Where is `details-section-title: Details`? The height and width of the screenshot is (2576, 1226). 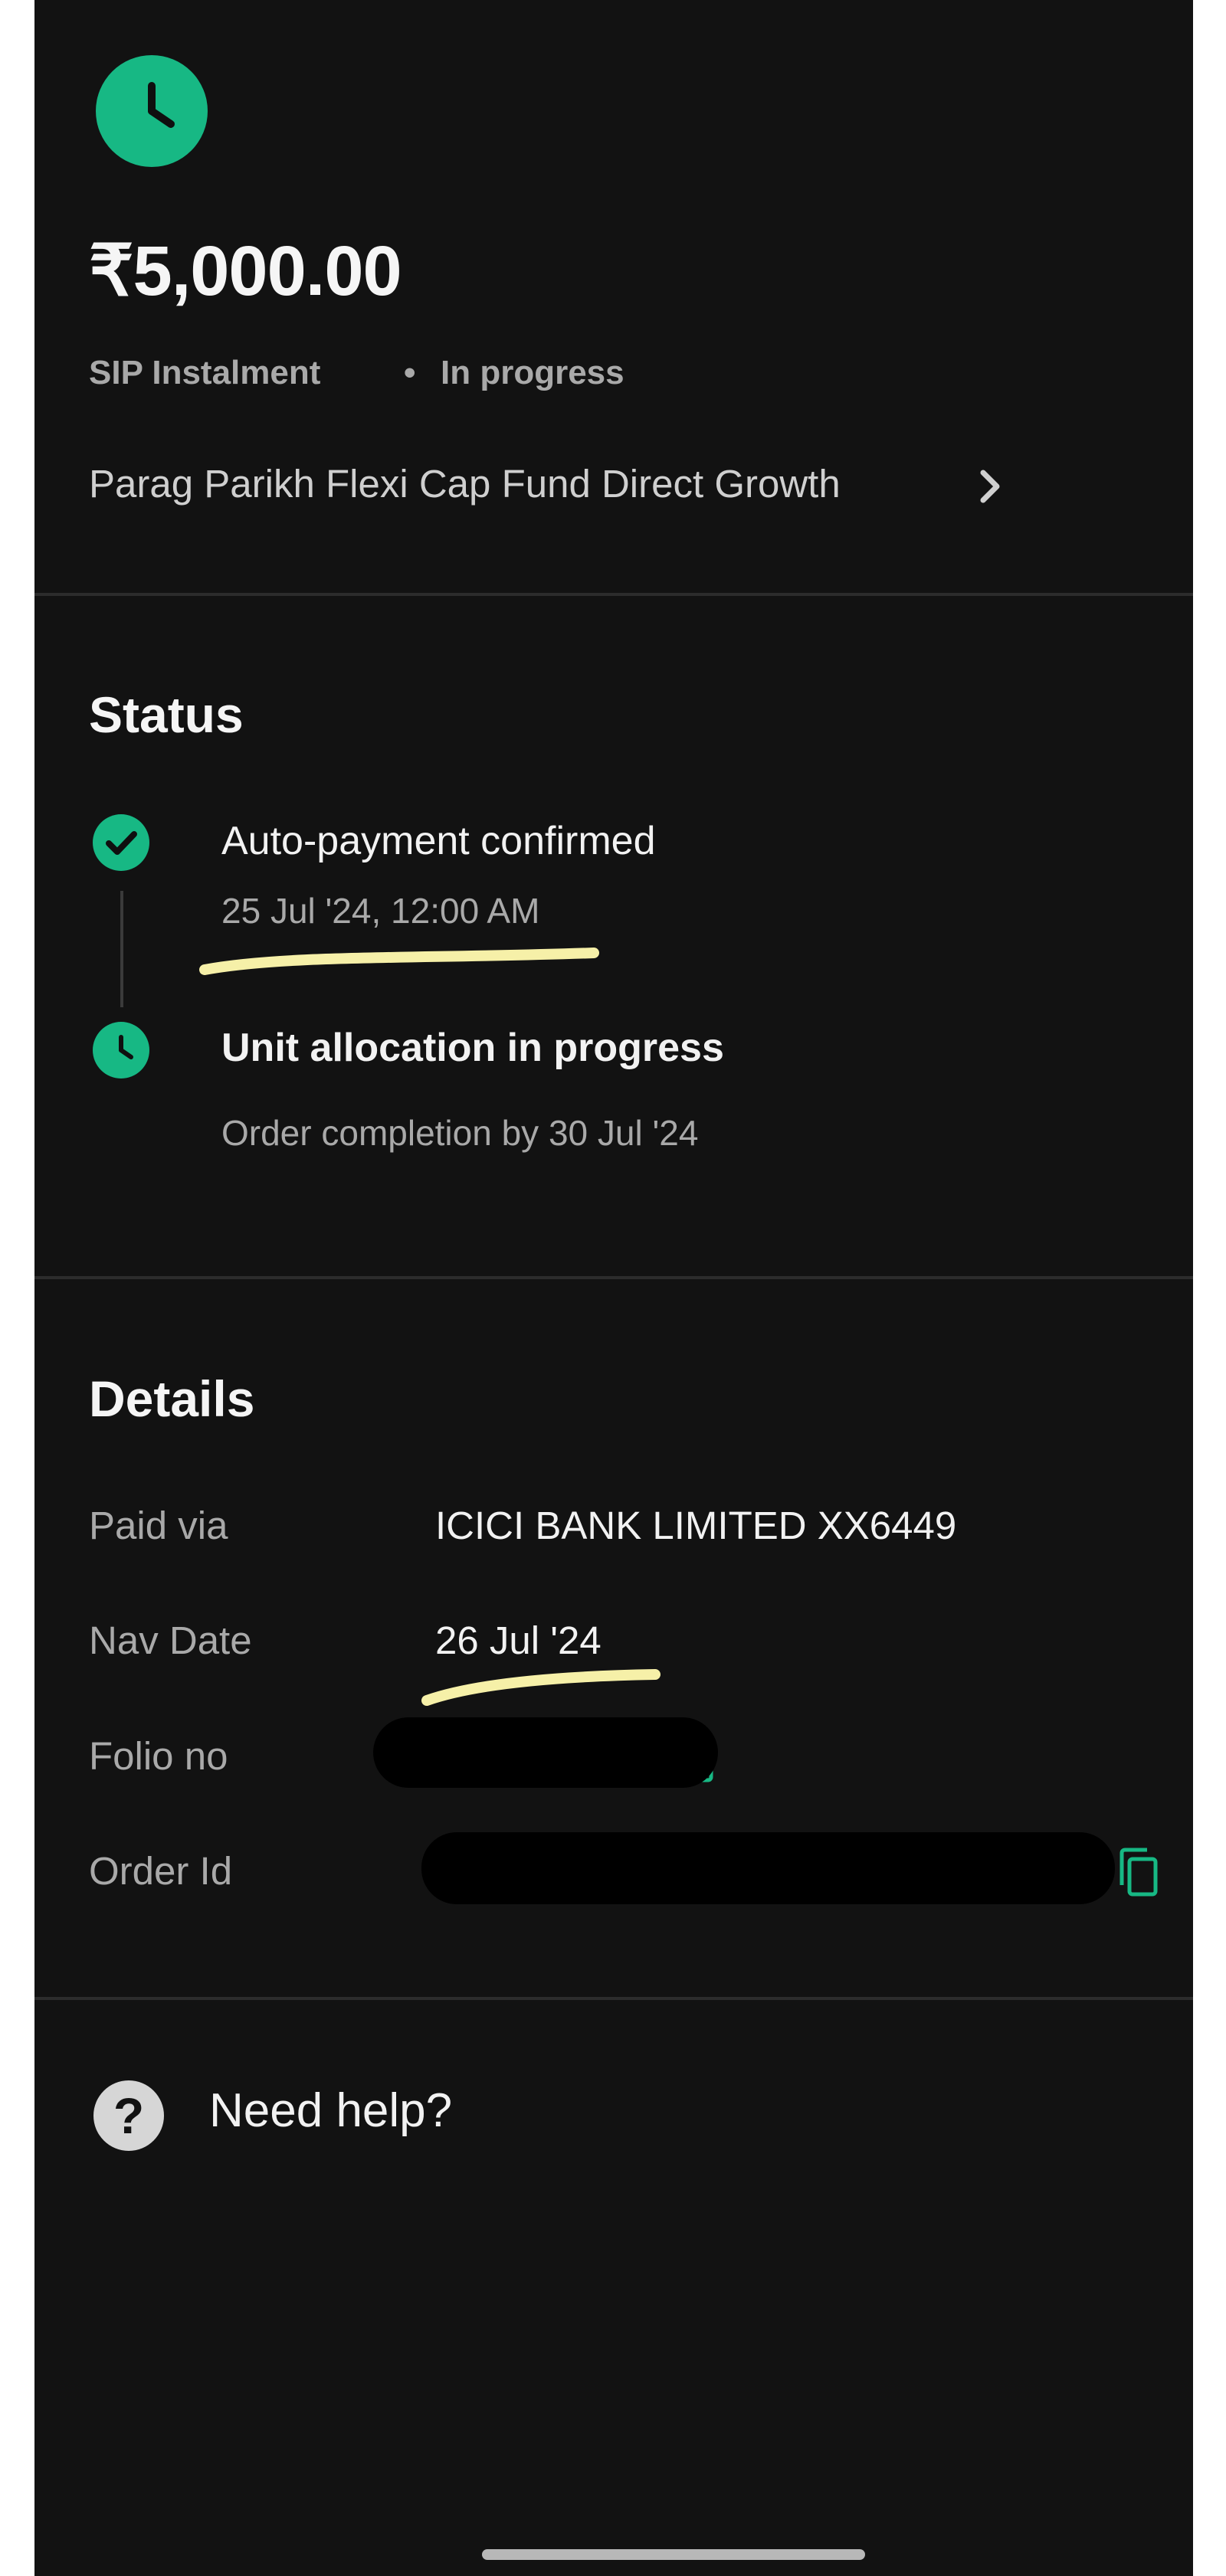
details-section-title: Details is located at coordinates (172, 1398).